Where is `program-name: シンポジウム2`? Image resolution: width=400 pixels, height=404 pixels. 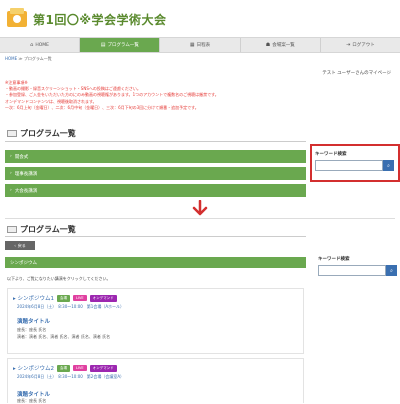
program-name: シンポジウム2 is located at coordinates (34, 368).